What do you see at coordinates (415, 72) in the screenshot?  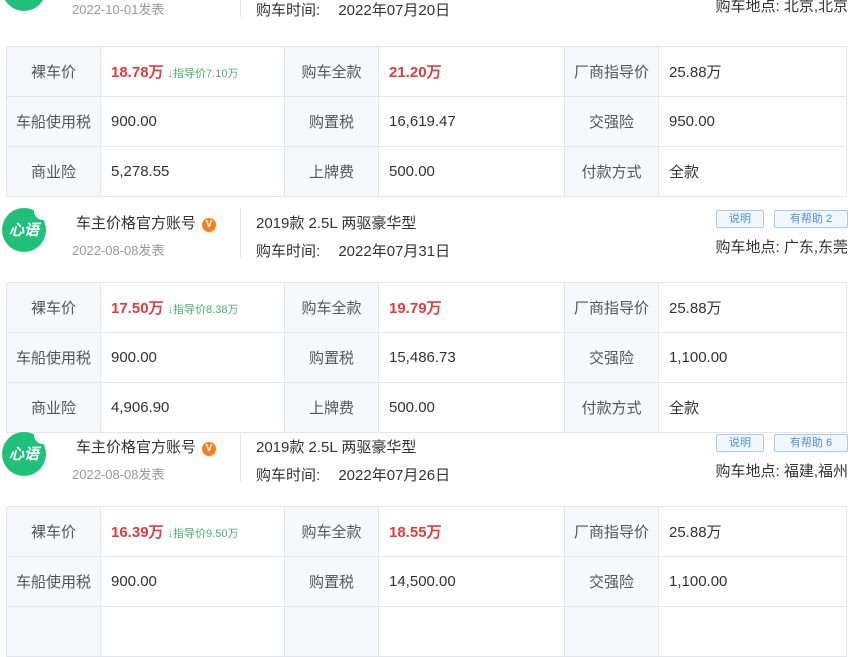 I see `total-price: 21.20万` at bounding box center [415, 72].